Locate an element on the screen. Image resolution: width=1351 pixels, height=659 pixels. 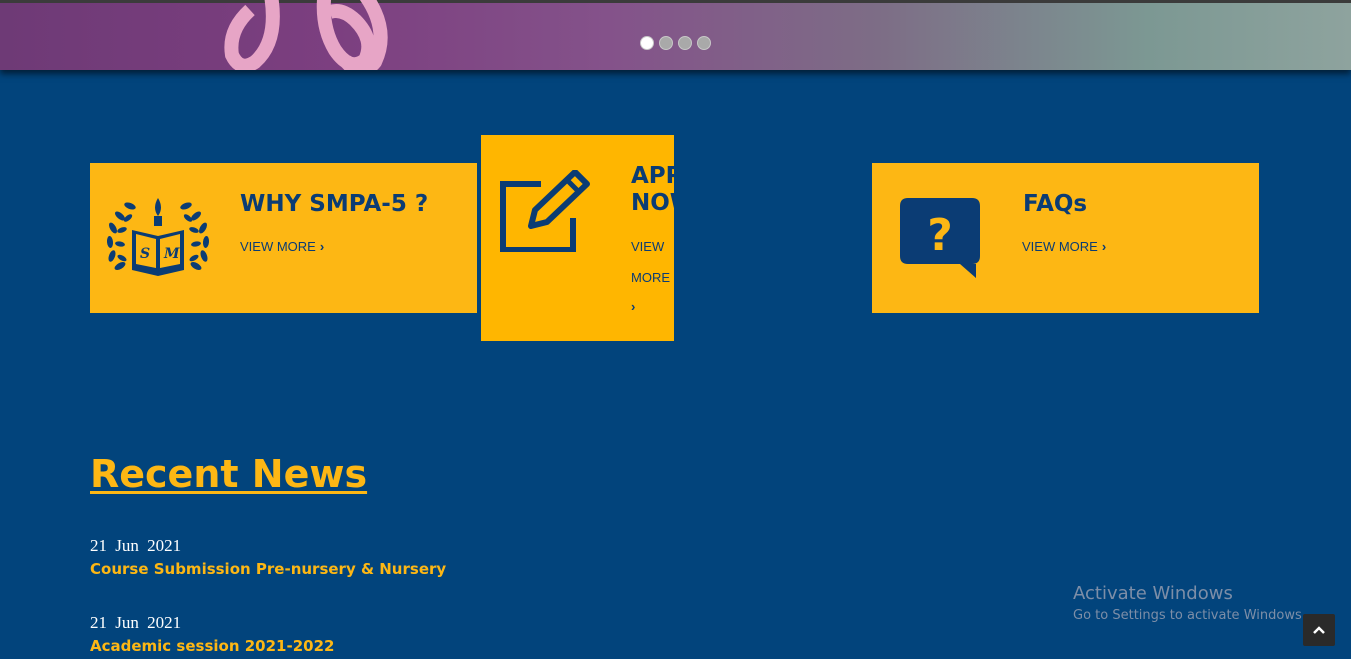
hero-slider is located at coordinates (675, 35).